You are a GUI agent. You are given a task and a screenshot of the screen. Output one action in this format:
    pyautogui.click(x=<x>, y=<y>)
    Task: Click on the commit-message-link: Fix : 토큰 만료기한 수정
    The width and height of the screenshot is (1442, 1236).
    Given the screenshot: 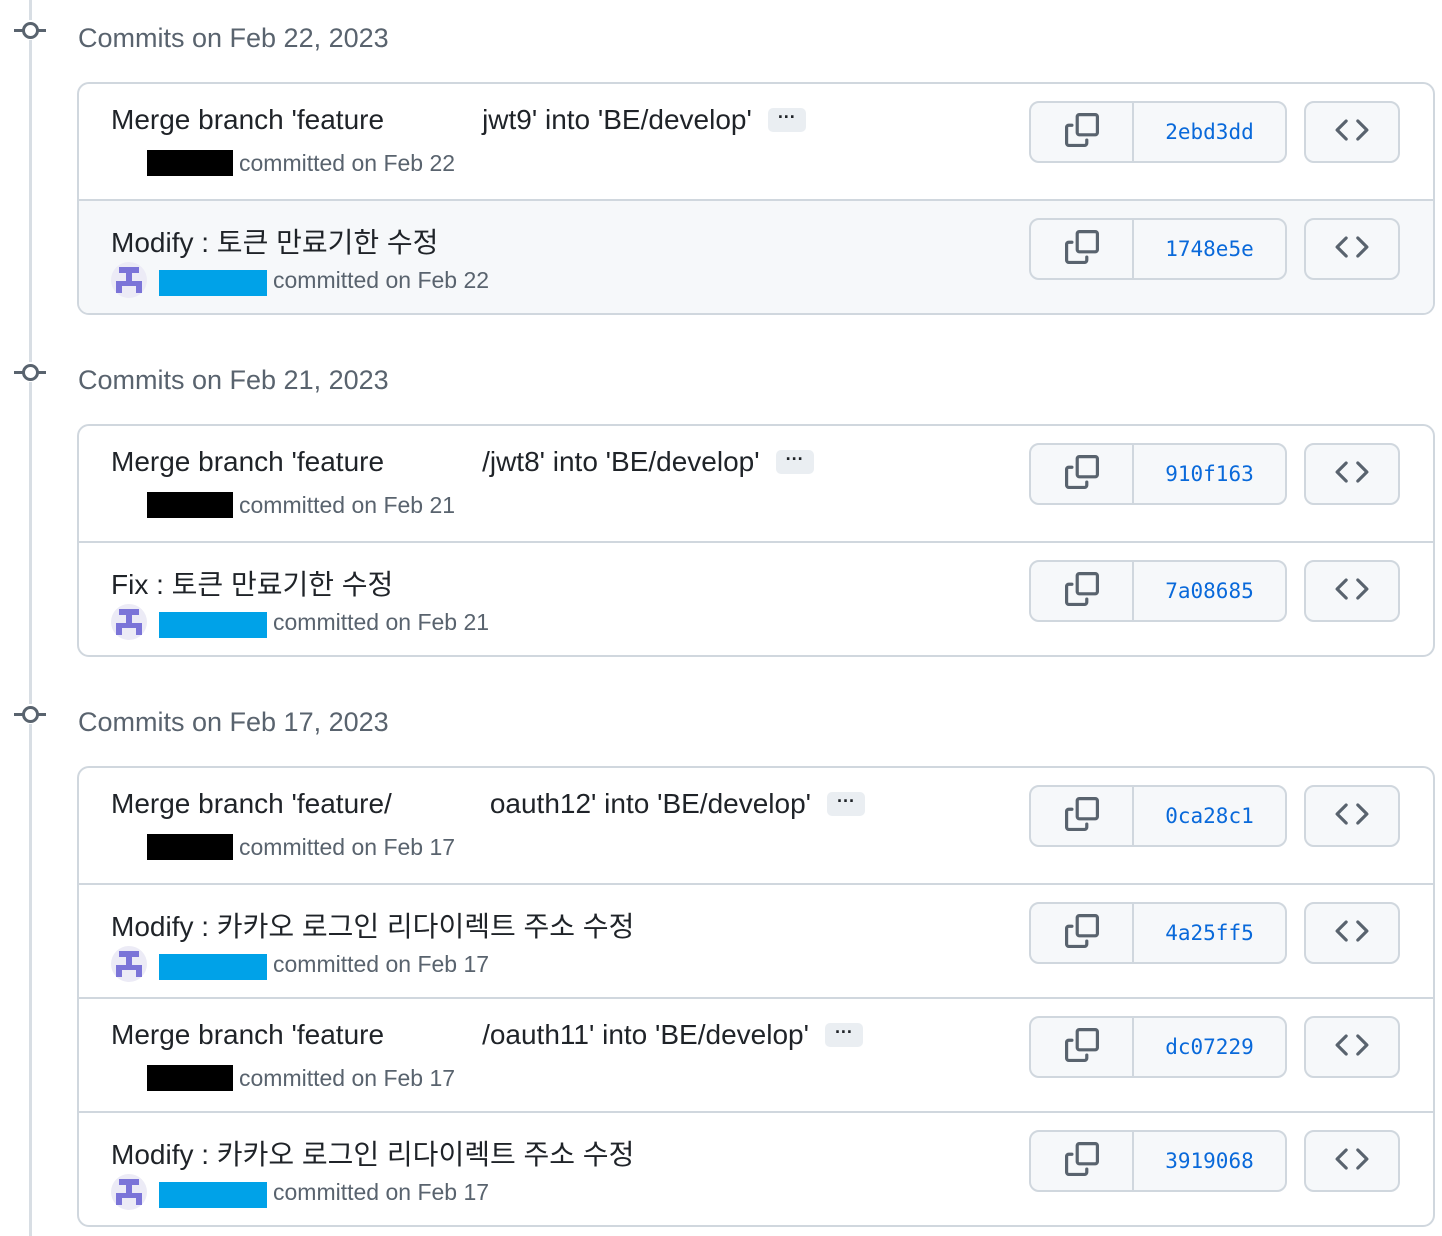 What is the action you would take?
    pyautogui.click(x=252, y=583)
    